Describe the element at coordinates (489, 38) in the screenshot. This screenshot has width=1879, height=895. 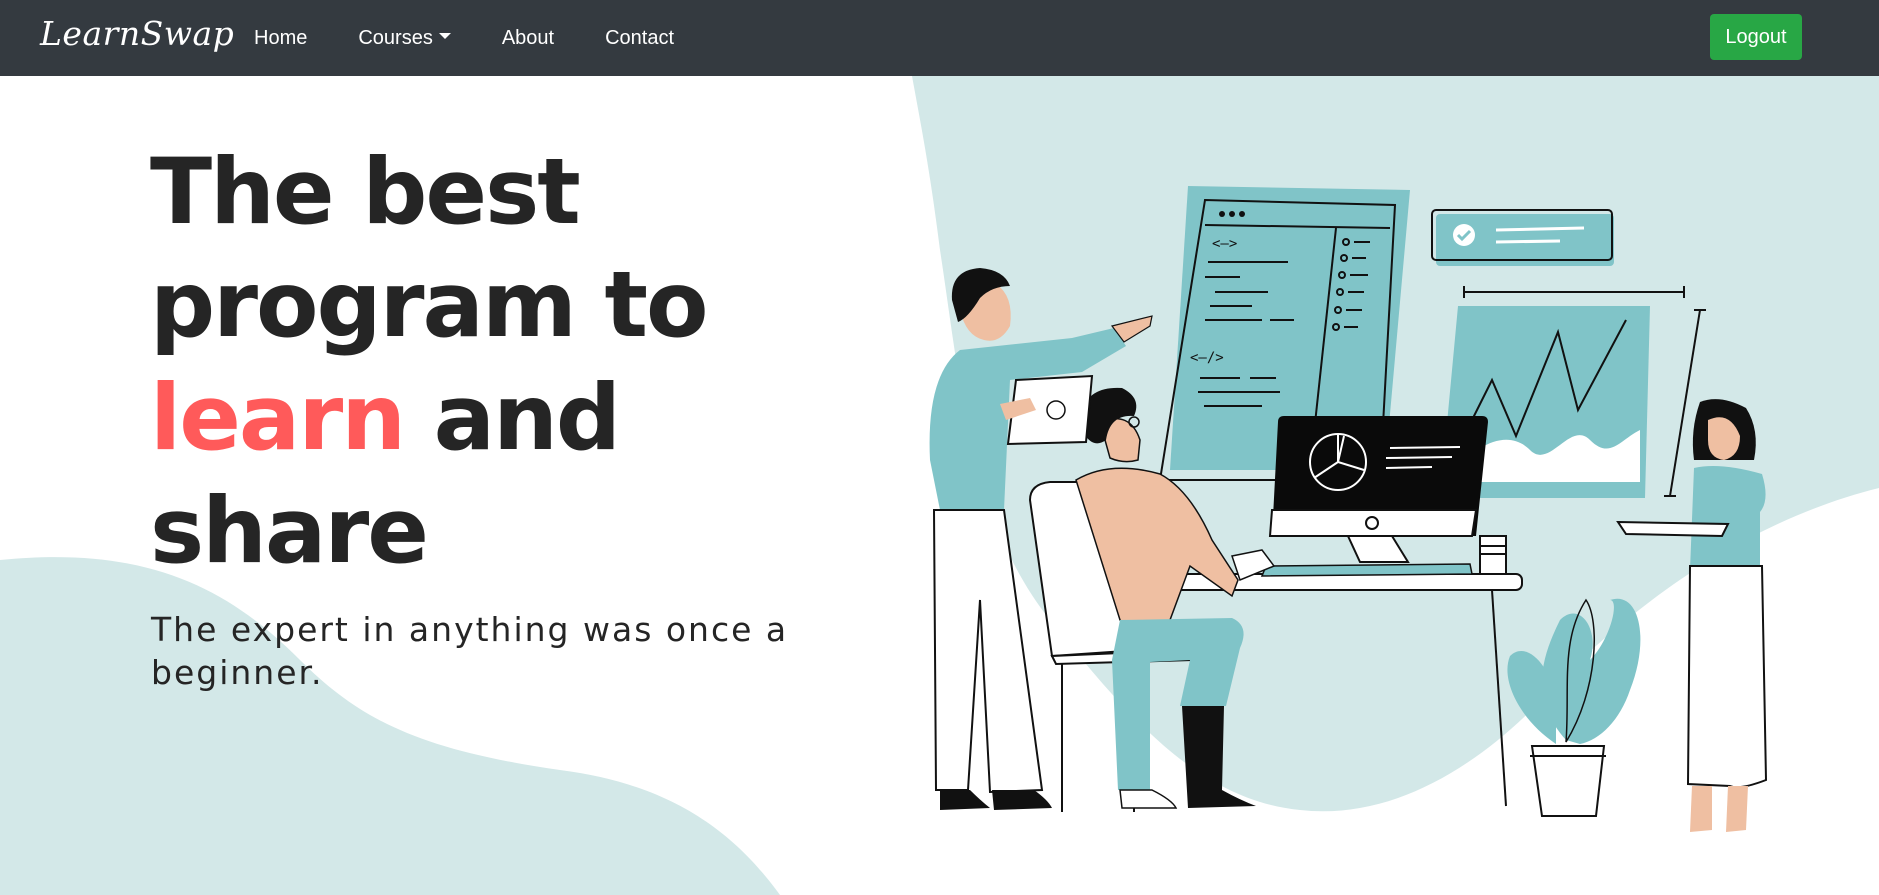
I see `nav-links: Home Courses About Contact` at that location.